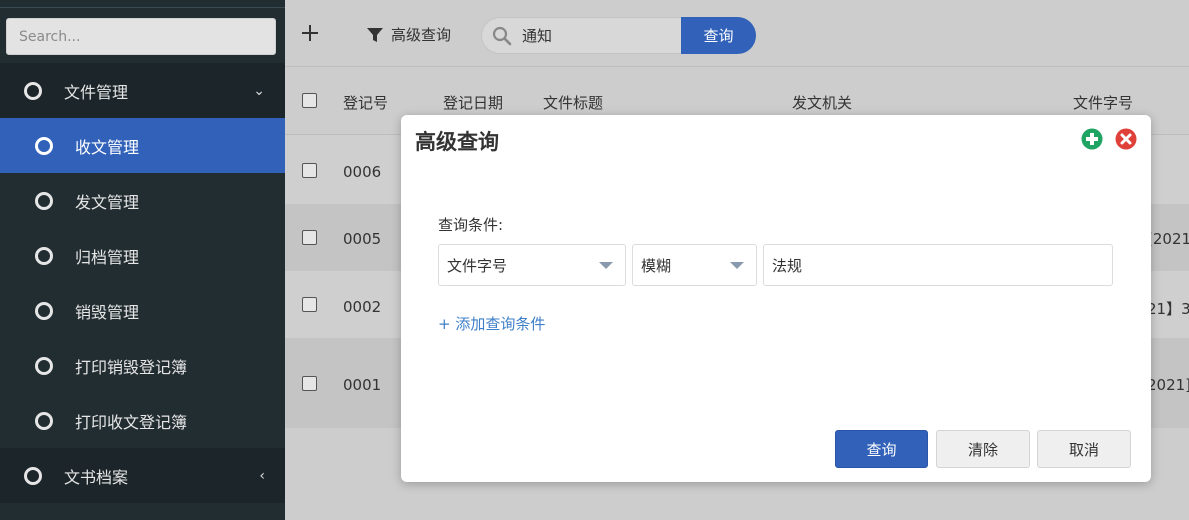 Image resolution: width=1189 pixels, height=520 pixels. Describe the element at coordinates (362, 385) in the screenshot. I see `row-reg-no: 0001` at that location.